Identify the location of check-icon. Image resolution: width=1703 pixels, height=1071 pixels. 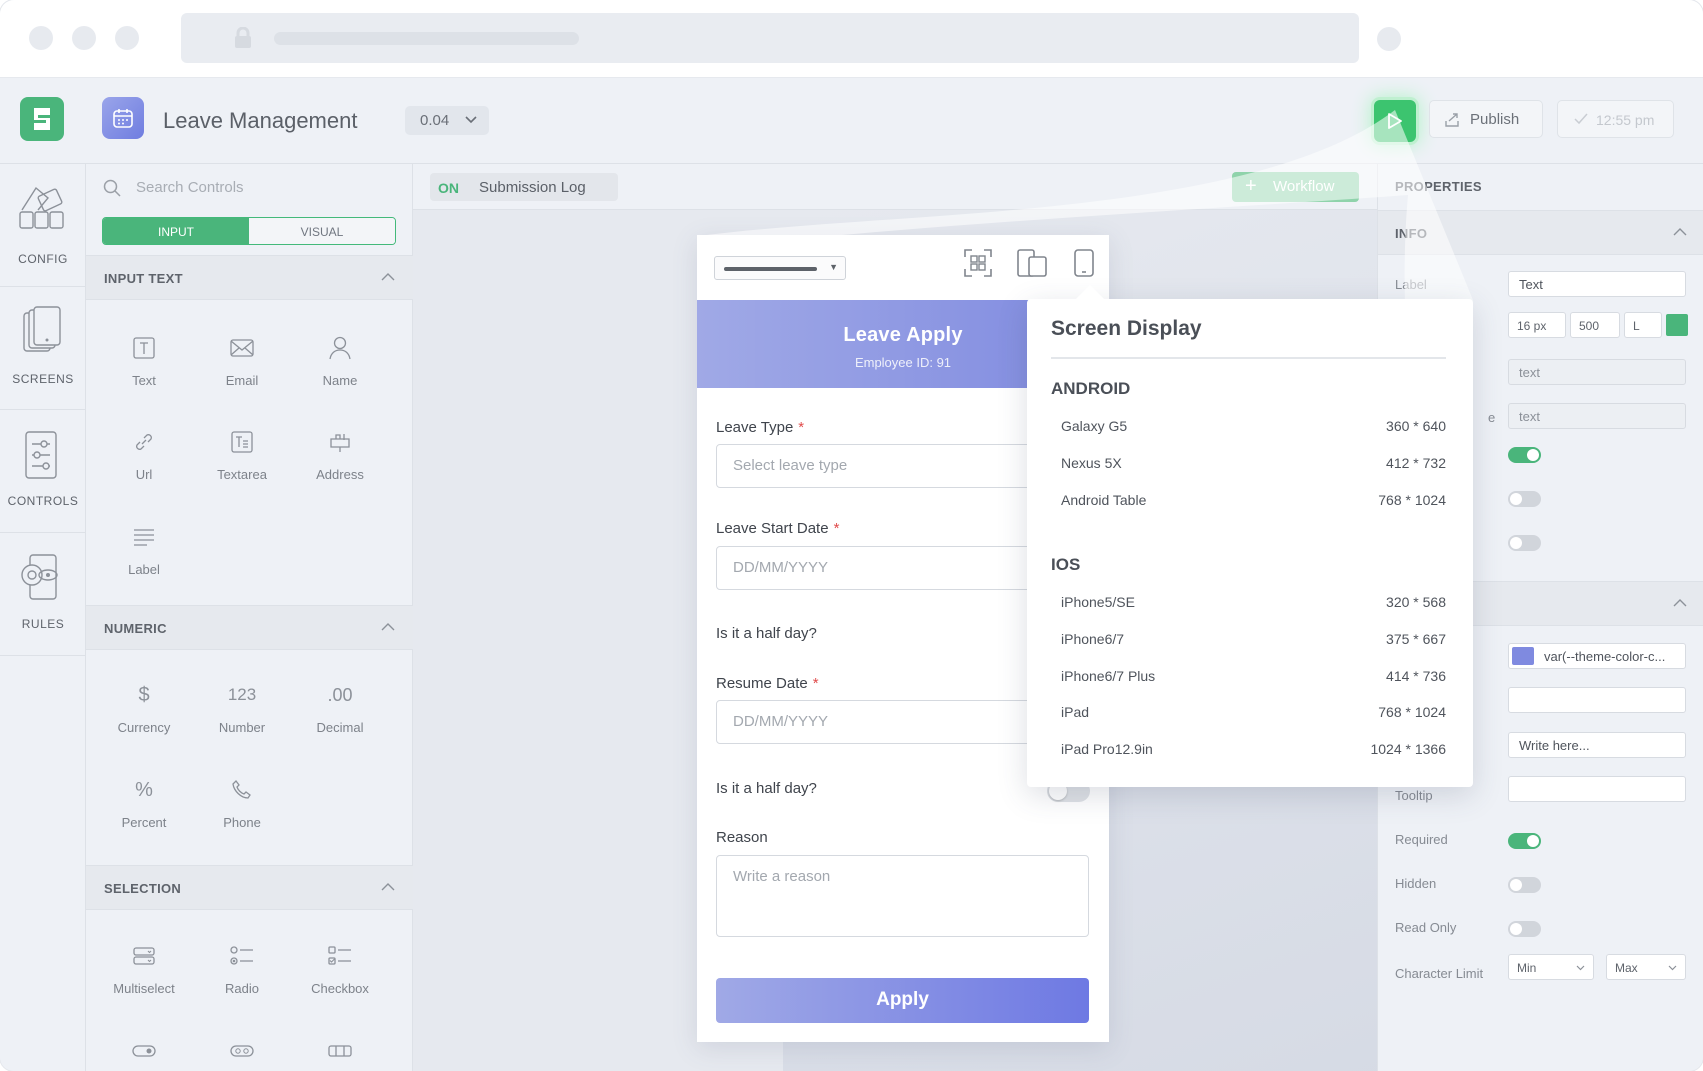
(1581, 119).